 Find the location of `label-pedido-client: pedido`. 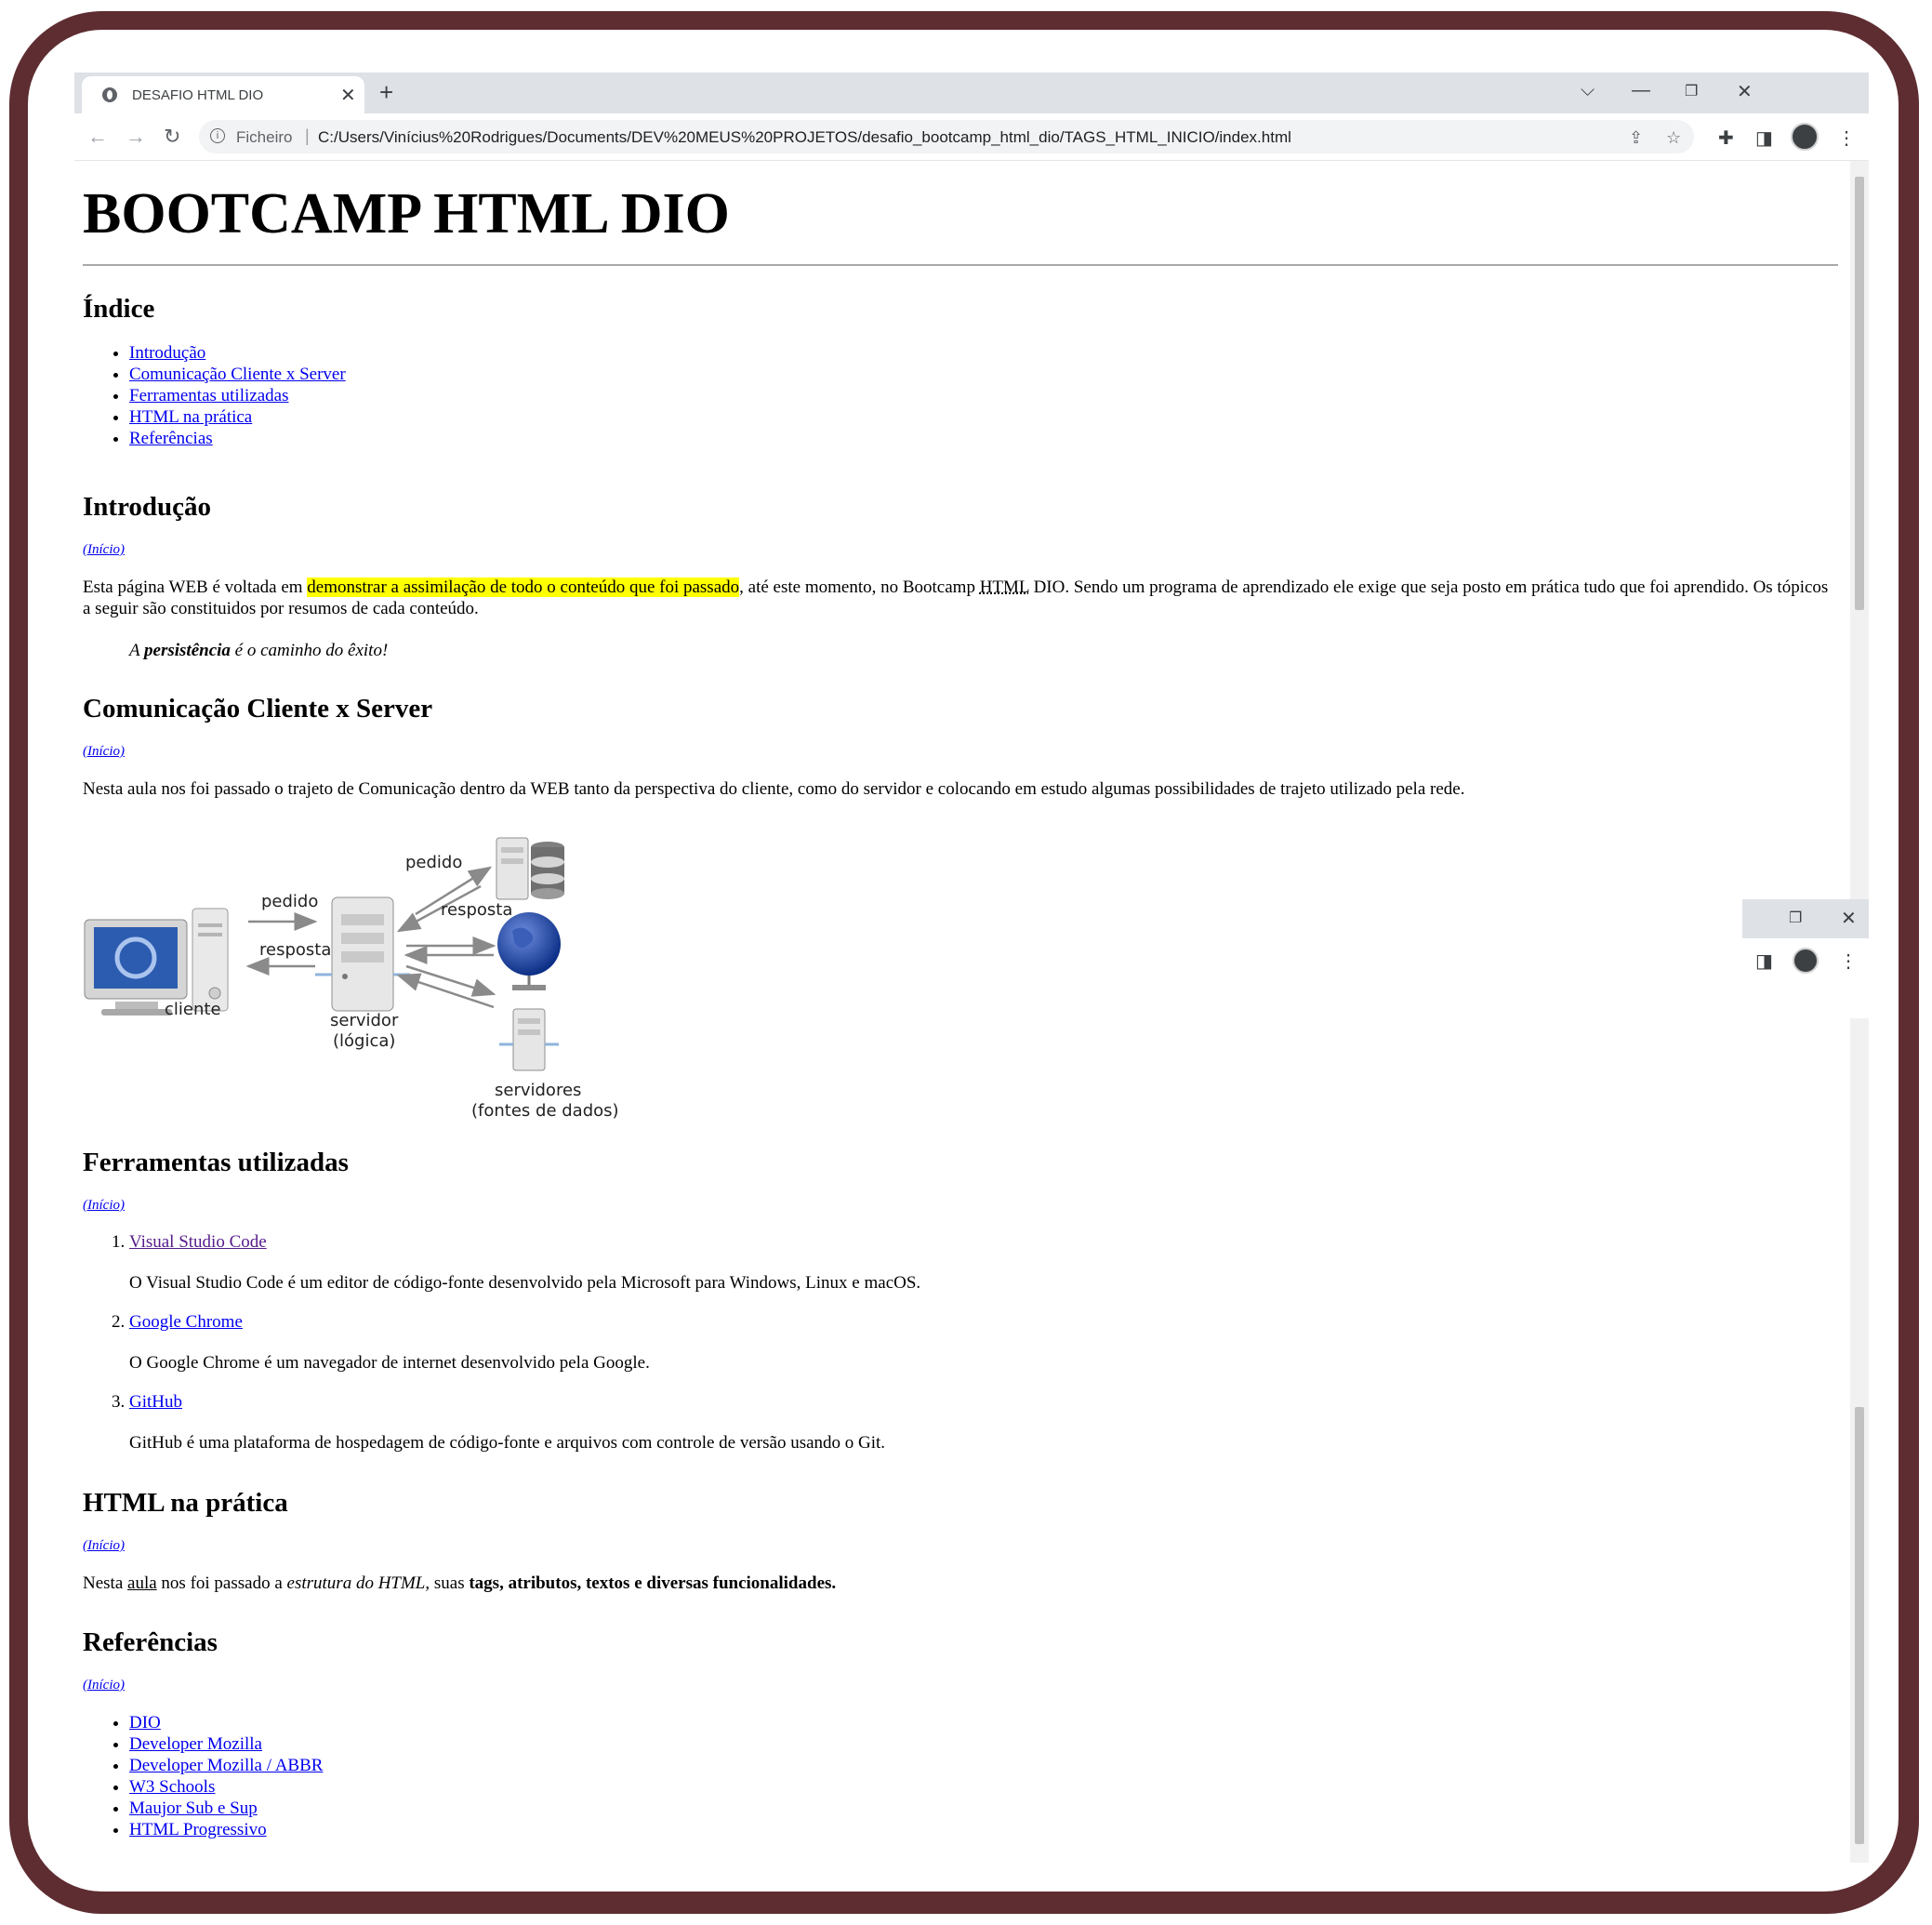

label-pedido-client: pedido is located at coordinates (289, 901).